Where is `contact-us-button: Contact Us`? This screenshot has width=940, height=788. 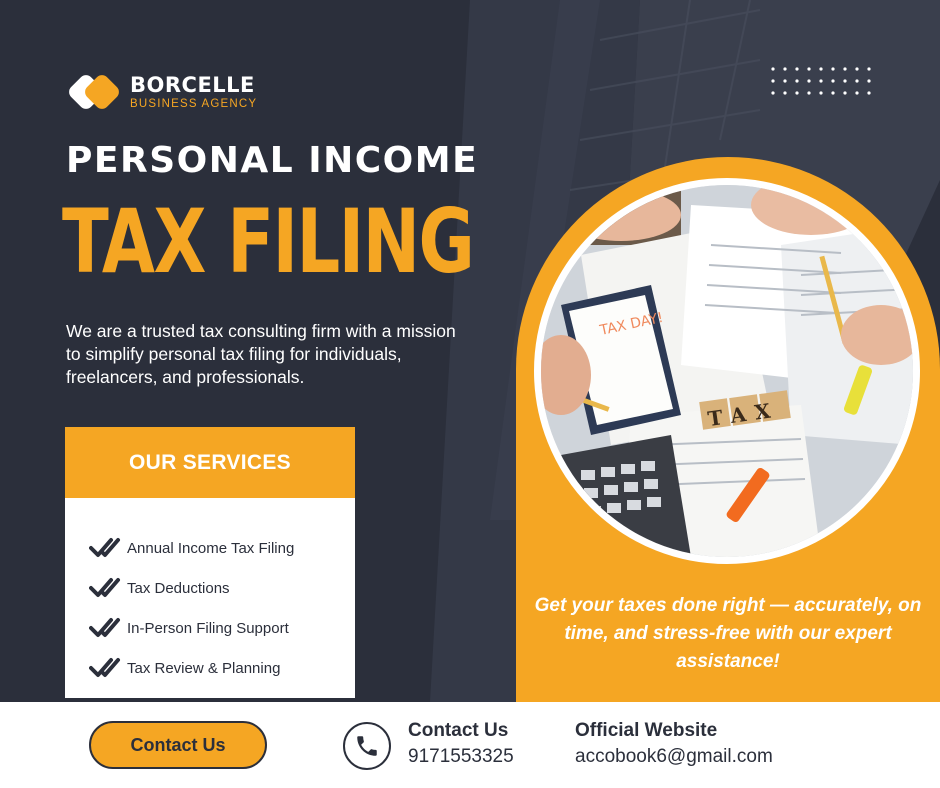
contact-us-button: Contact Us is located at coordinates (178, 745).